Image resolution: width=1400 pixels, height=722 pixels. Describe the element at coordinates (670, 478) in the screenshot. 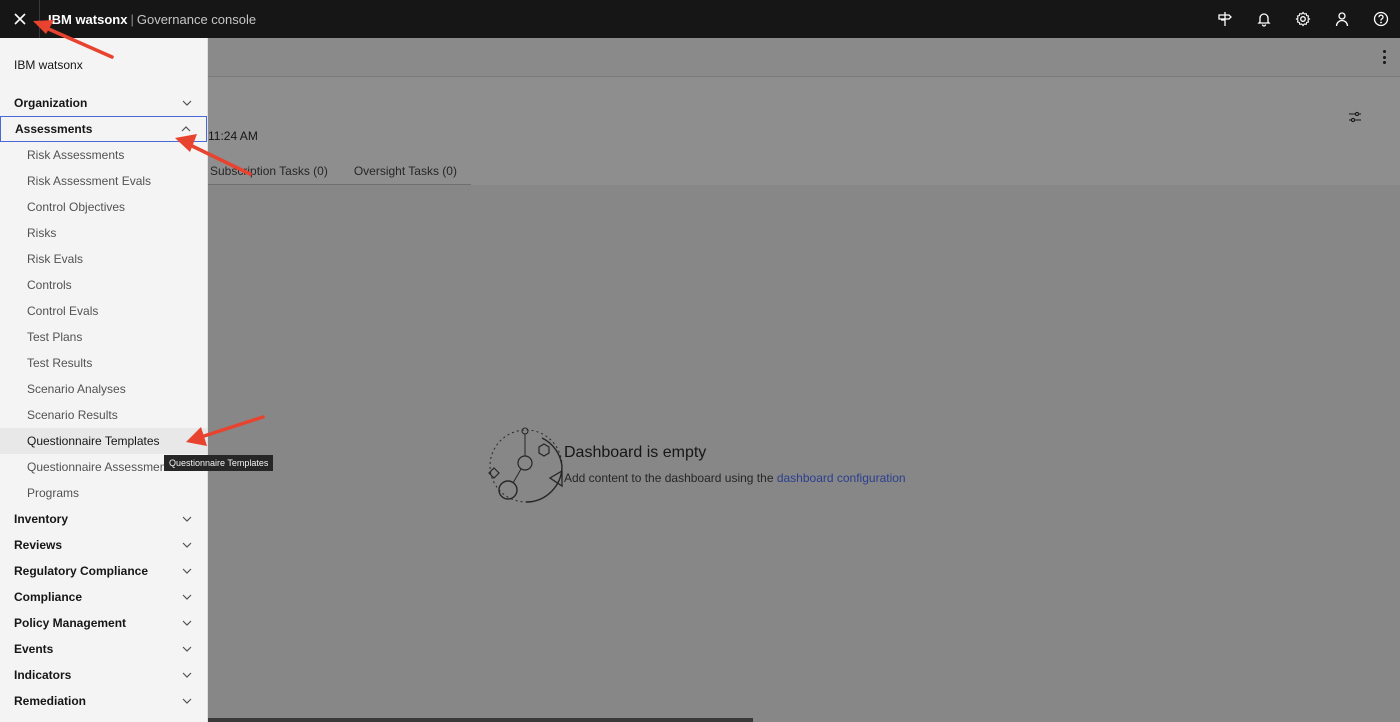

I see `empty-state-text: Add content to the dashboard using the` at that location.